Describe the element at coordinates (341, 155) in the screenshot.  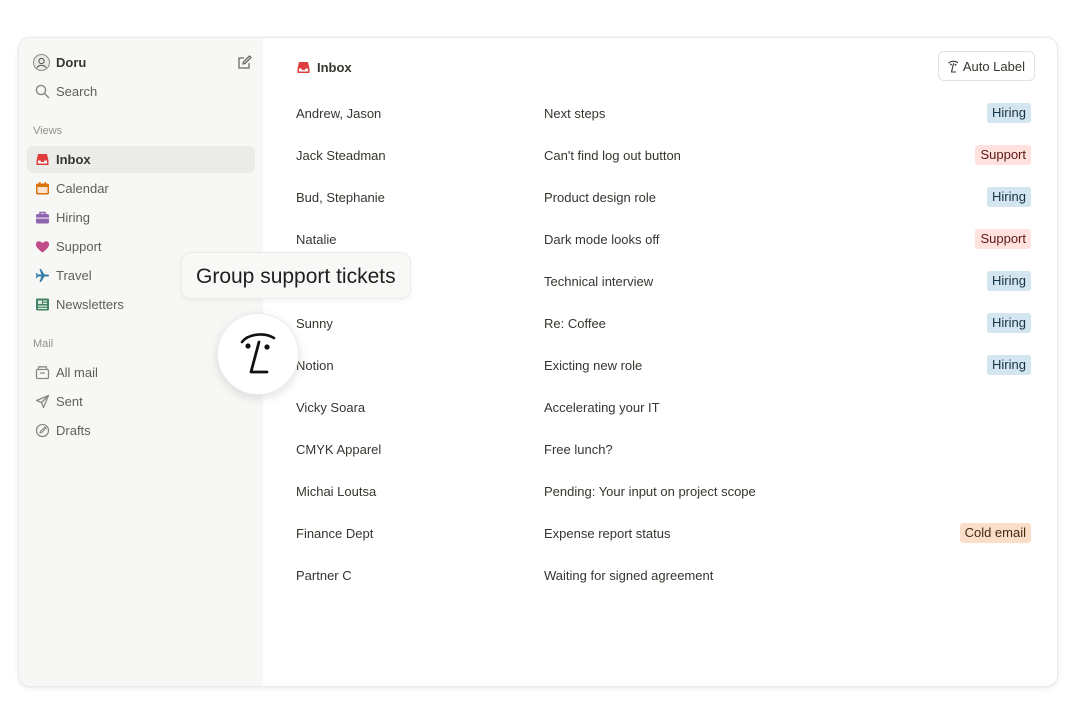
I see `message-sender: Jack Steadman` at that location.